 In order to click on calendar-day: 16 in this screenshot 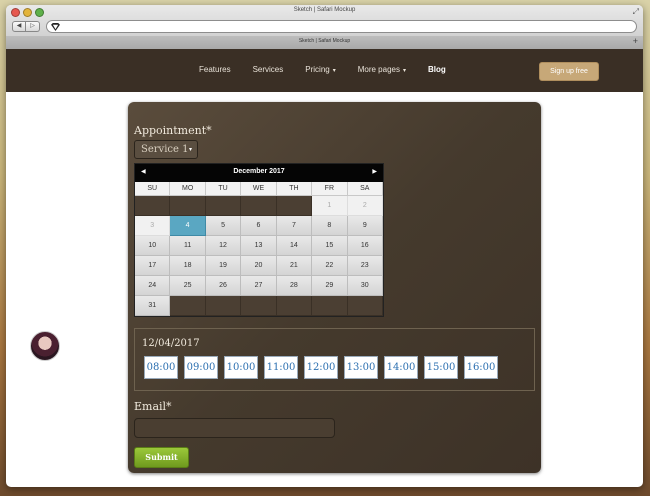, I will do `click(365, 246)`.